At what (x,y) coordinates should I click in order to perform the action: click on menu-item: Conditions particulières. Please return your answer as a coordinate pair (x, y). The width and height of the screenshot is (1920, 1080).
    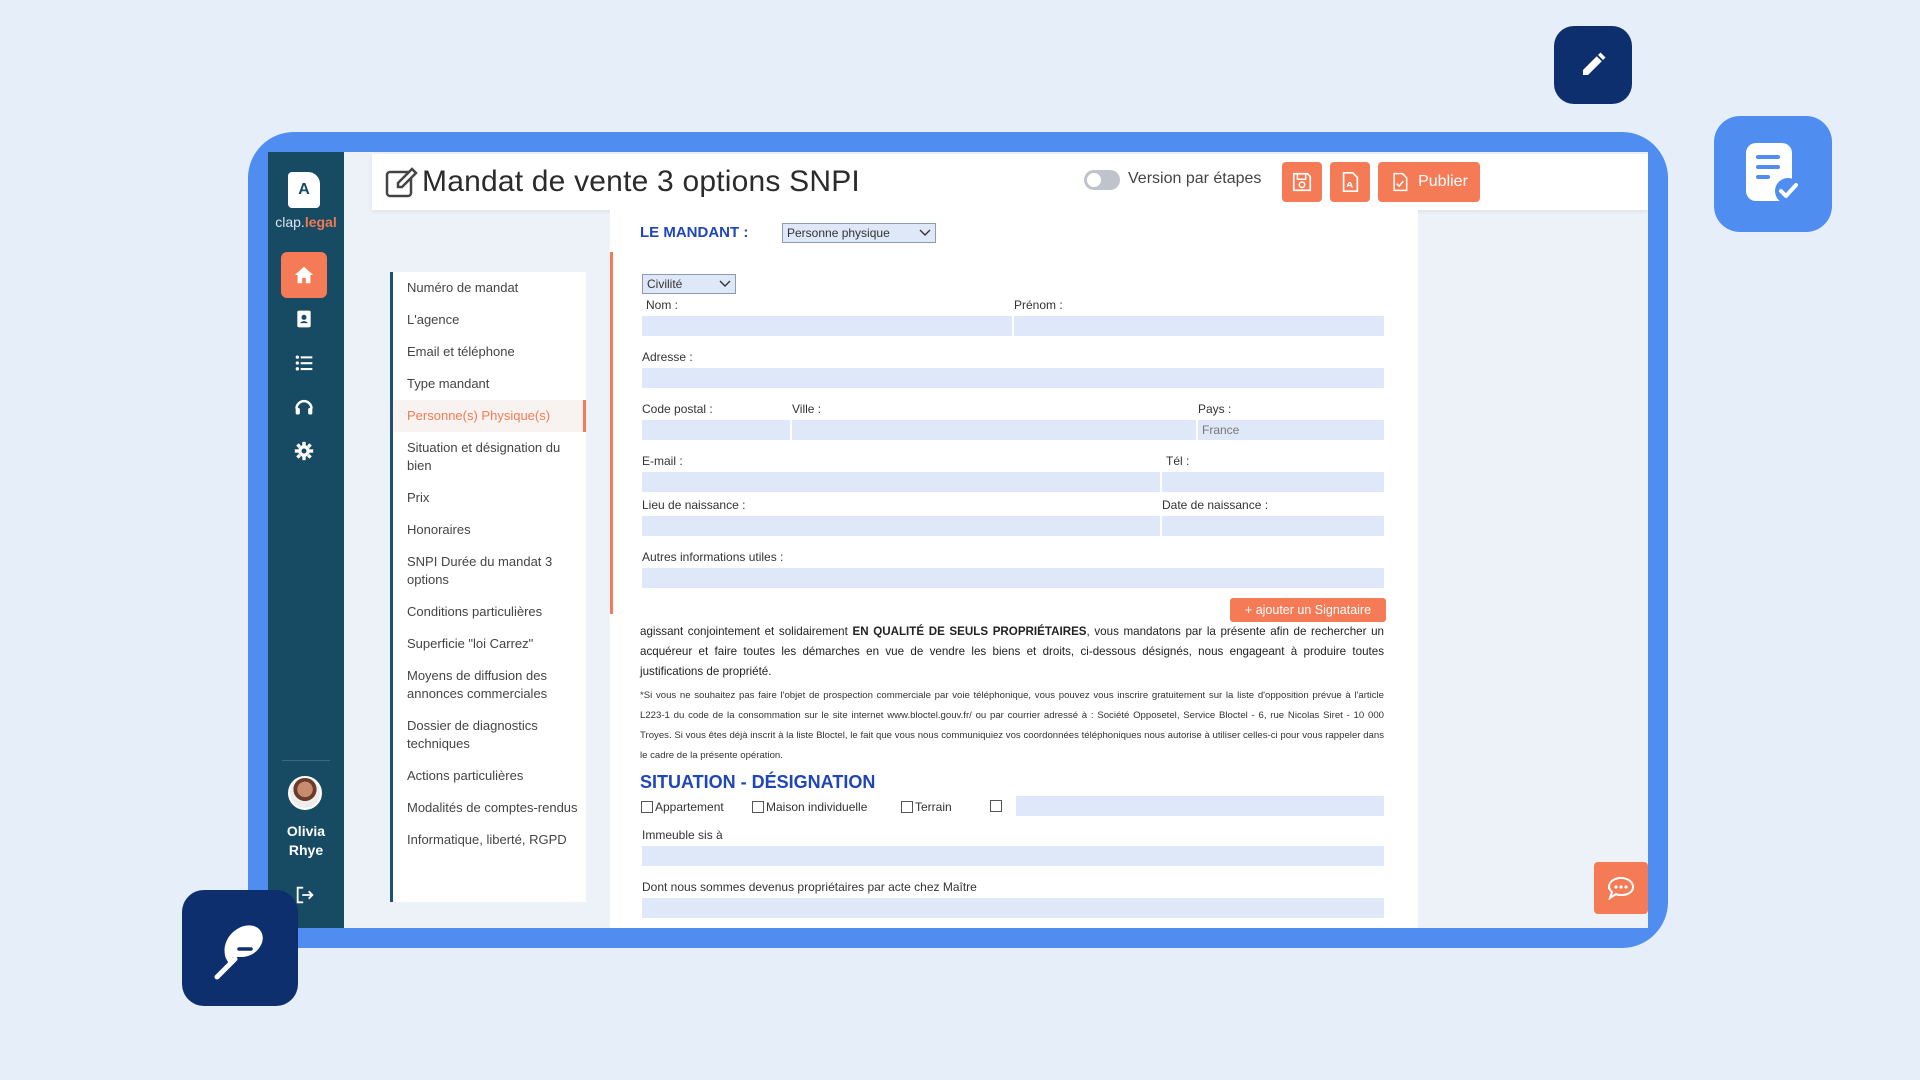
    Looking at the image, I should click on (489, 612).